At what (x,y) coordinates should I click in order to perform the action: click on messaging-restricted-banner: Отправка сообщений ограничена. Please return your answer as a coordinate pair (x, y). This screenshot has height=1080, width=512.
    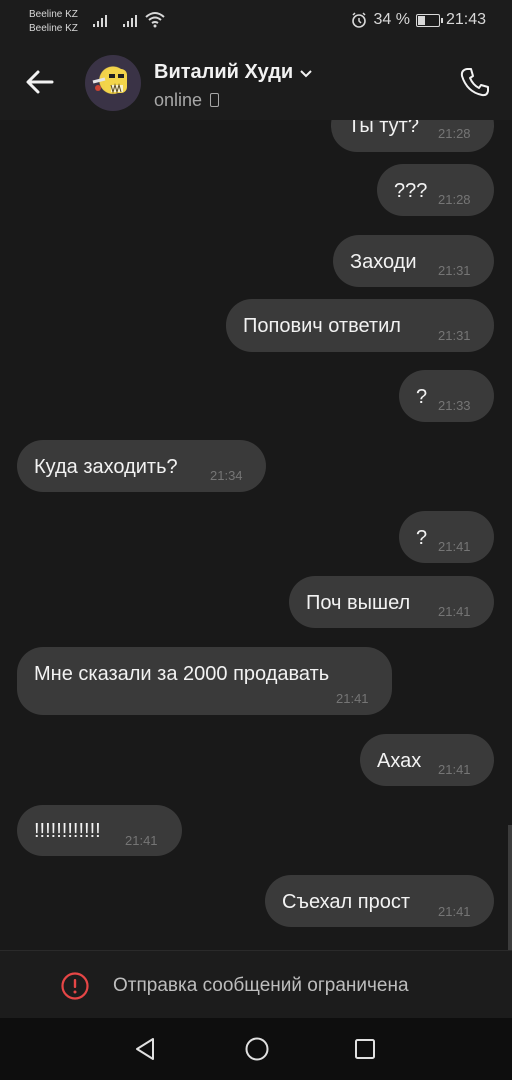
    Looking at the image, I should click on (256, 984).